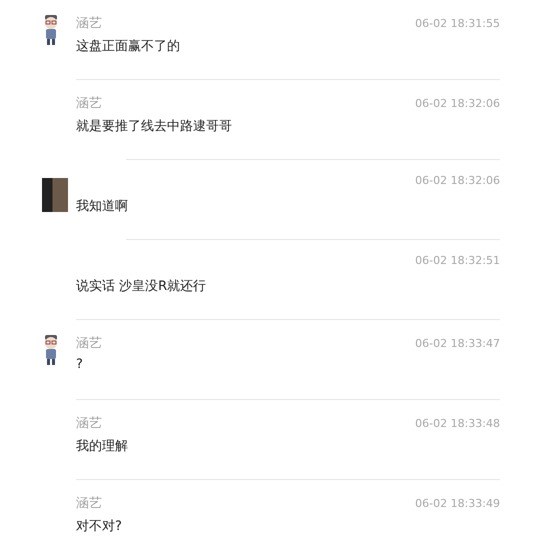 The image size is (546, 556). I want to click on message-time: 06-02 18:33:47, so click(457, 343).